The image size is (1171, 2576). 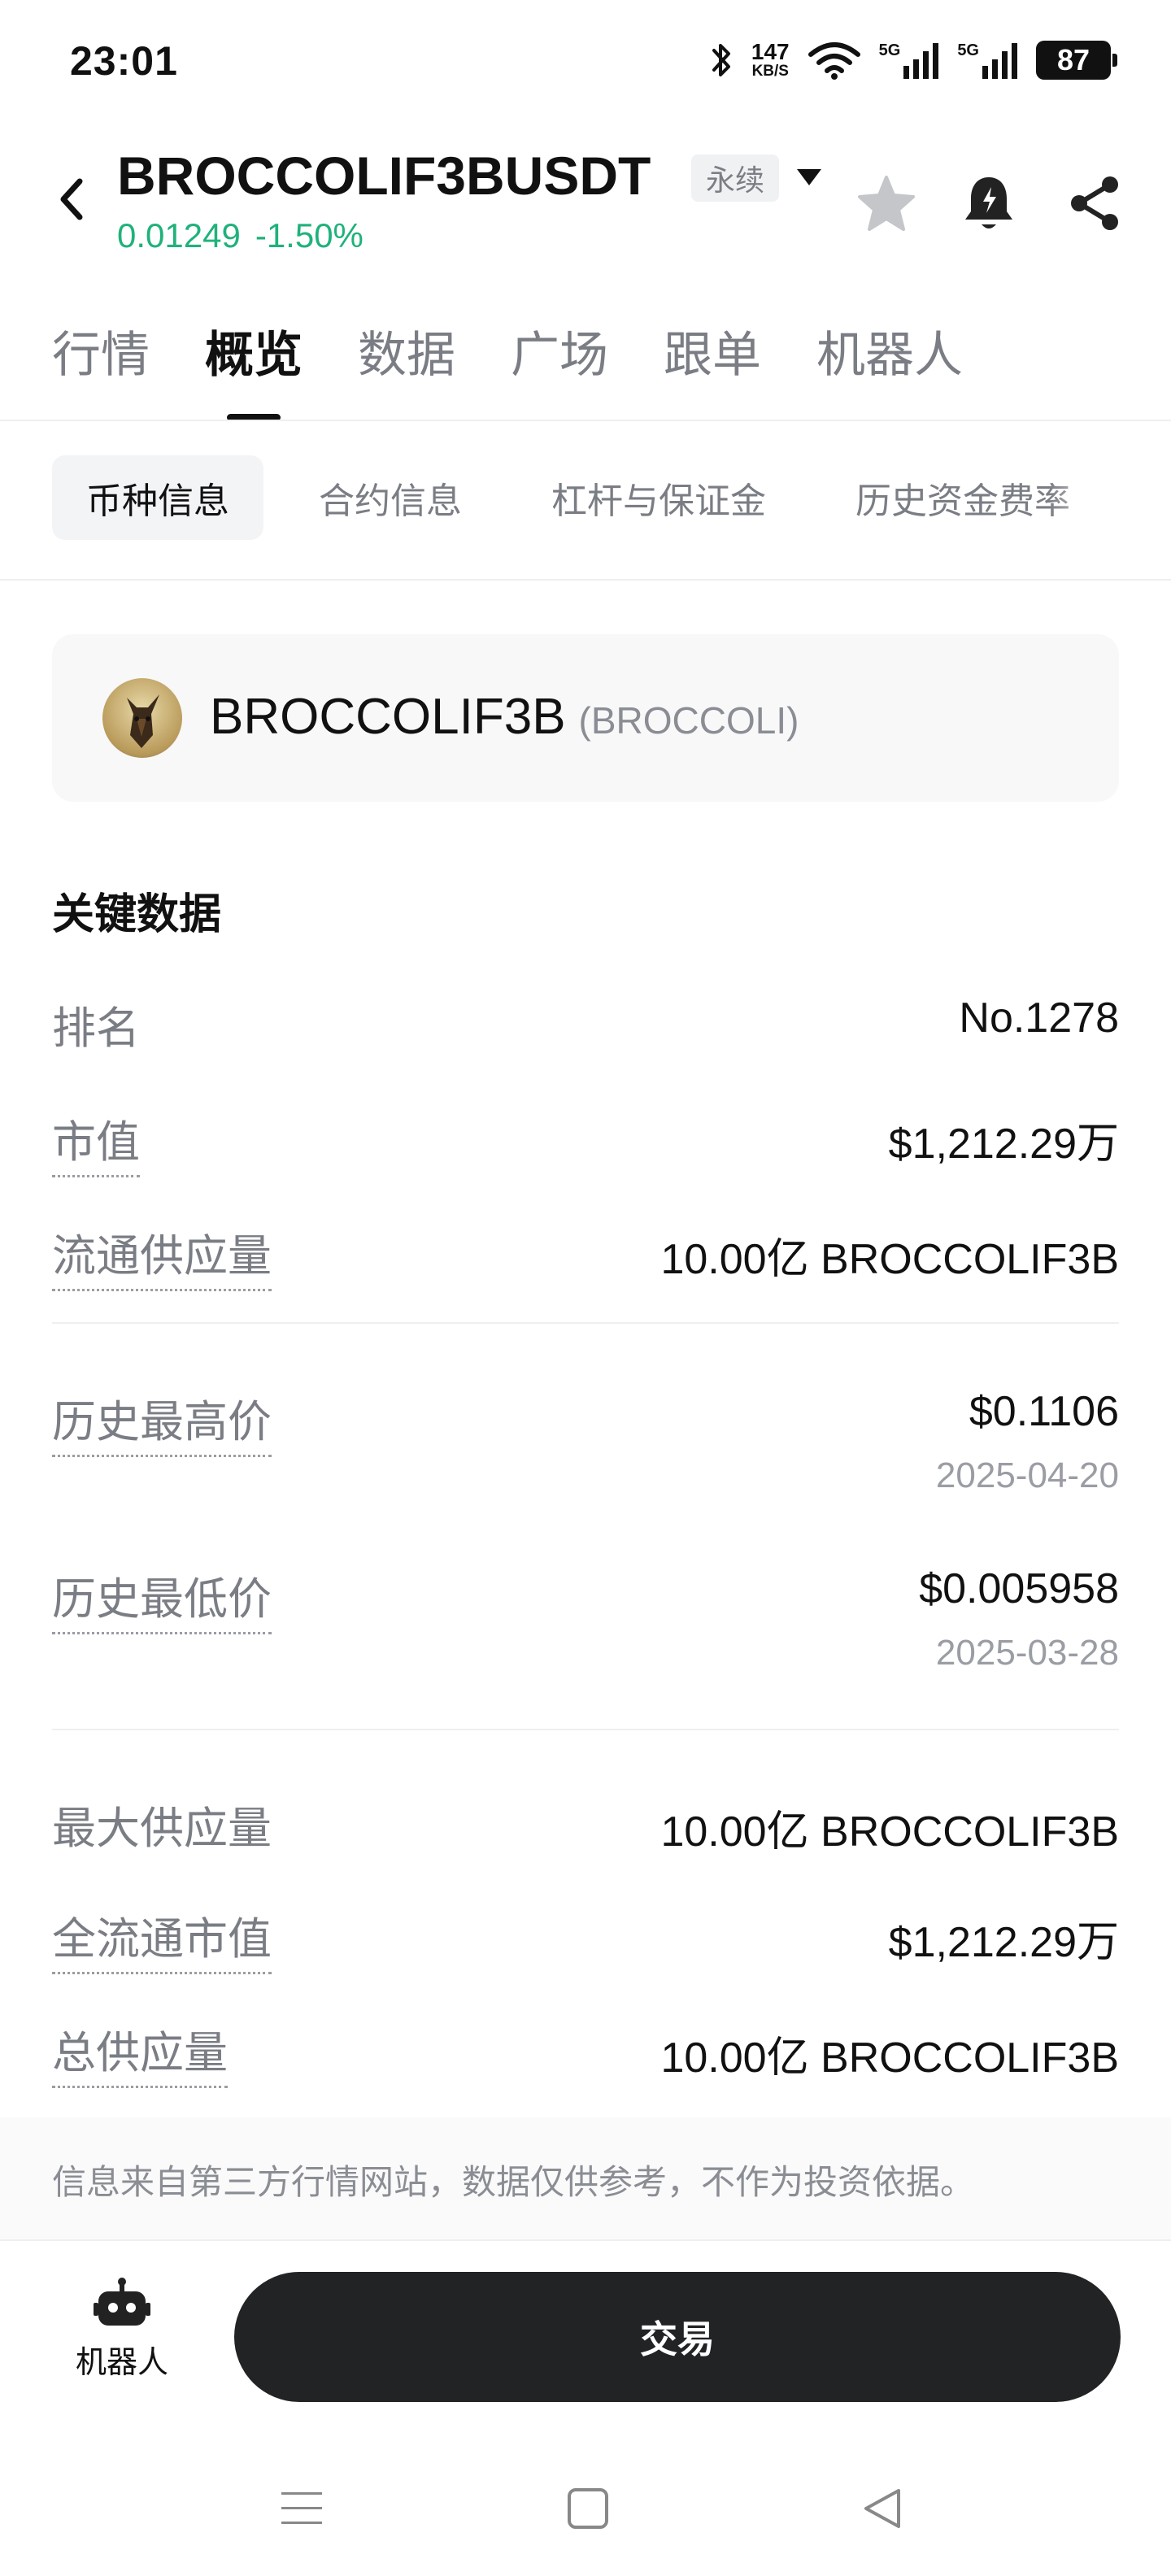 What do you see at coordinates (585, 2240) in the screenshot?
I see `bottom-divider` at bounding box center [585, 2240].